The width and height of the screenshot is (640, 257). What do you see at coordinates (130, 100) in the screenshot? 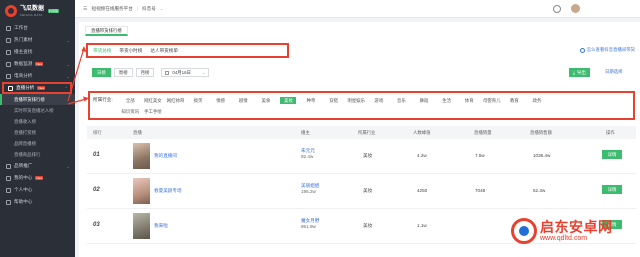
I see `industry-option: 全部` at bounding box center [130, 100].